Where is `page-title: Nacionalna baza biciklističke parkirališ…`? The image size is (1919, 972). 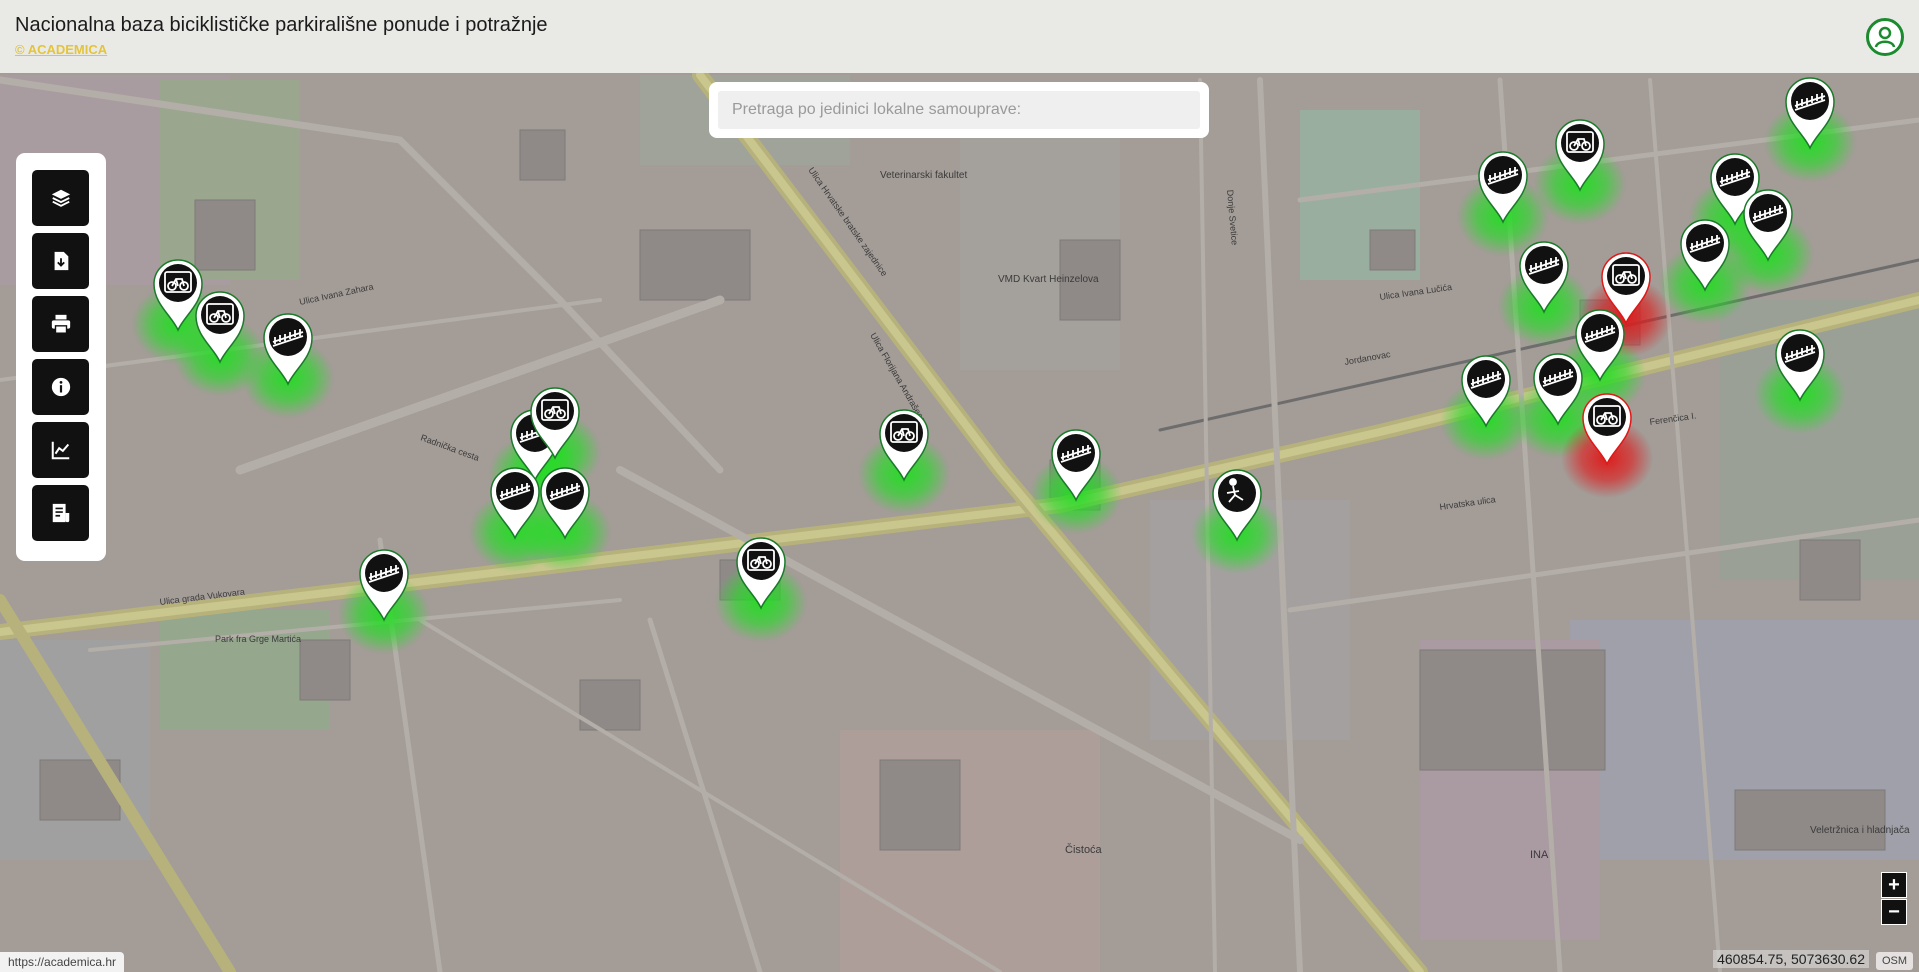
page-title: Nacionalna baza biciklističke parkirališ… is located at coordinates (281, 25).